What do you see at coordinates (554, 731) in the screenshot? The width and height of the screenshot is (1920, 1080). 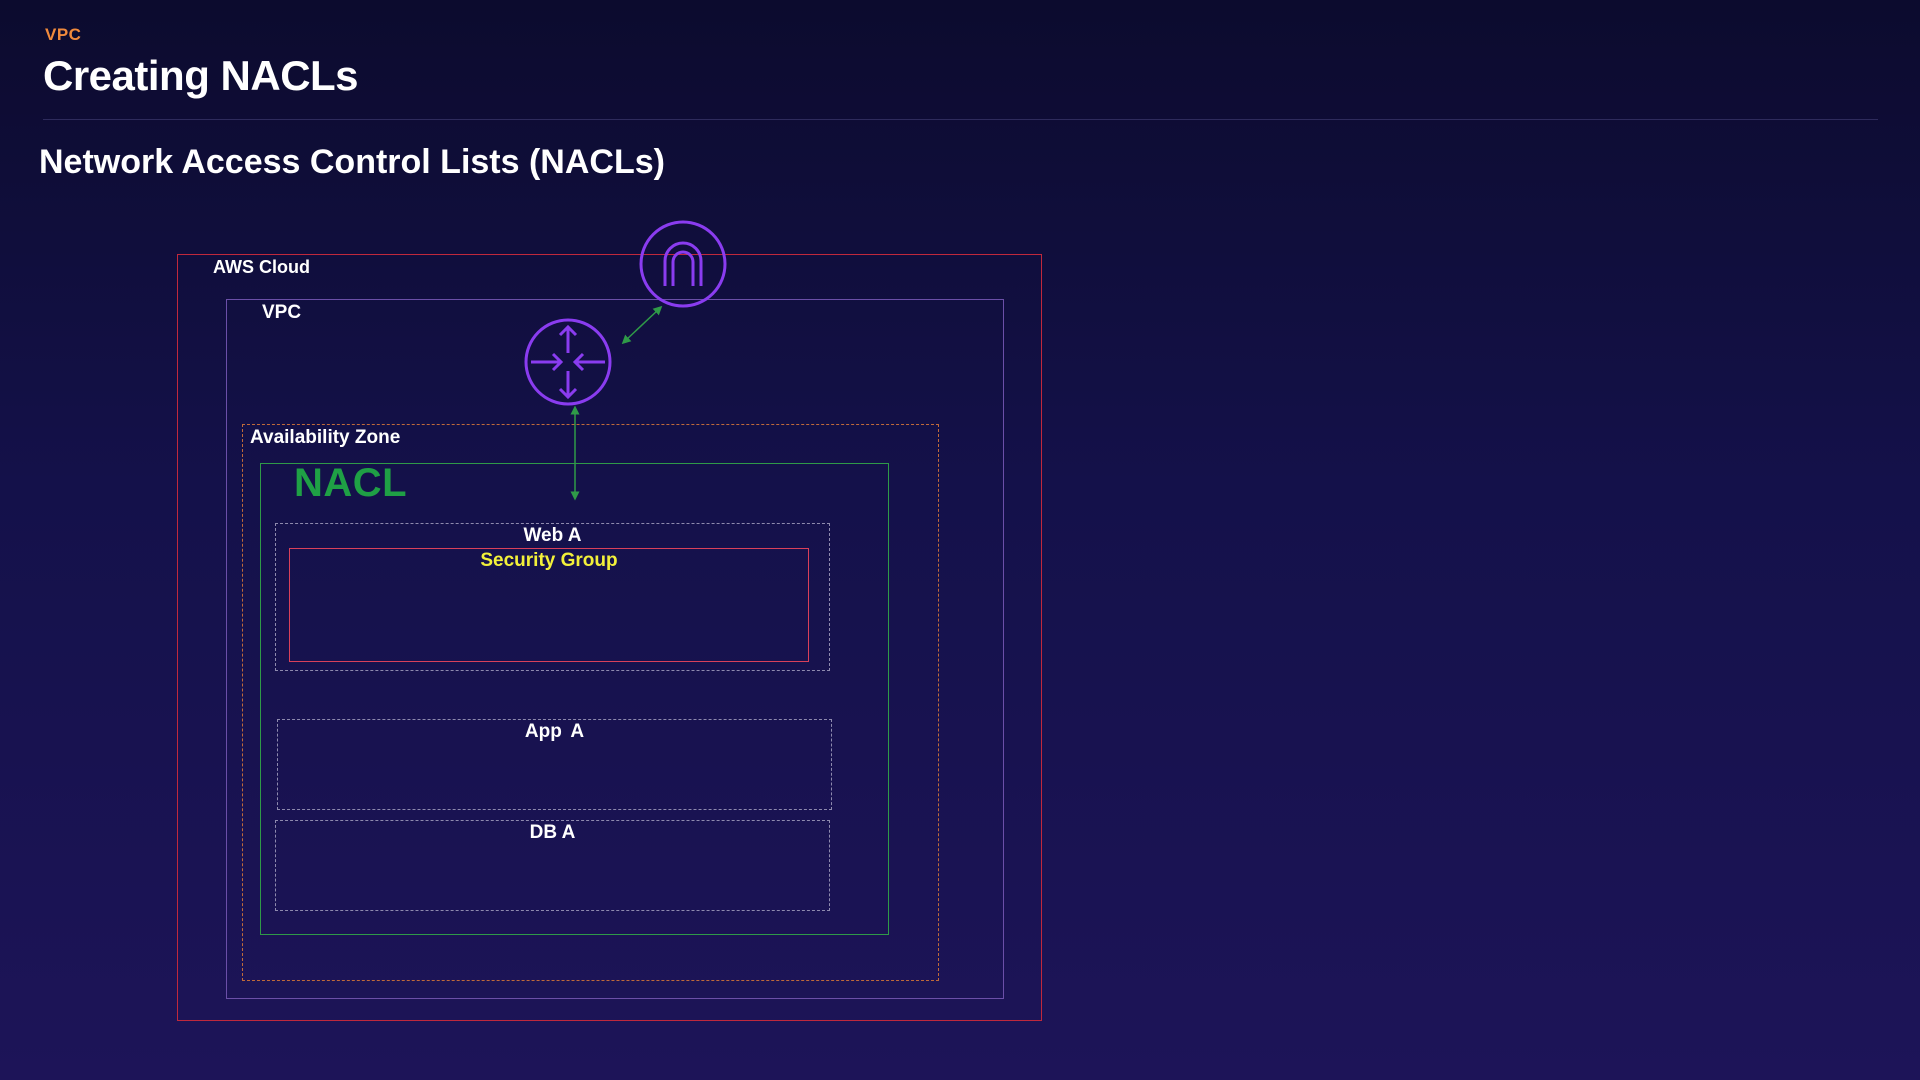 I see `app-subnet-label: App A` at bounding box center [554, 731].